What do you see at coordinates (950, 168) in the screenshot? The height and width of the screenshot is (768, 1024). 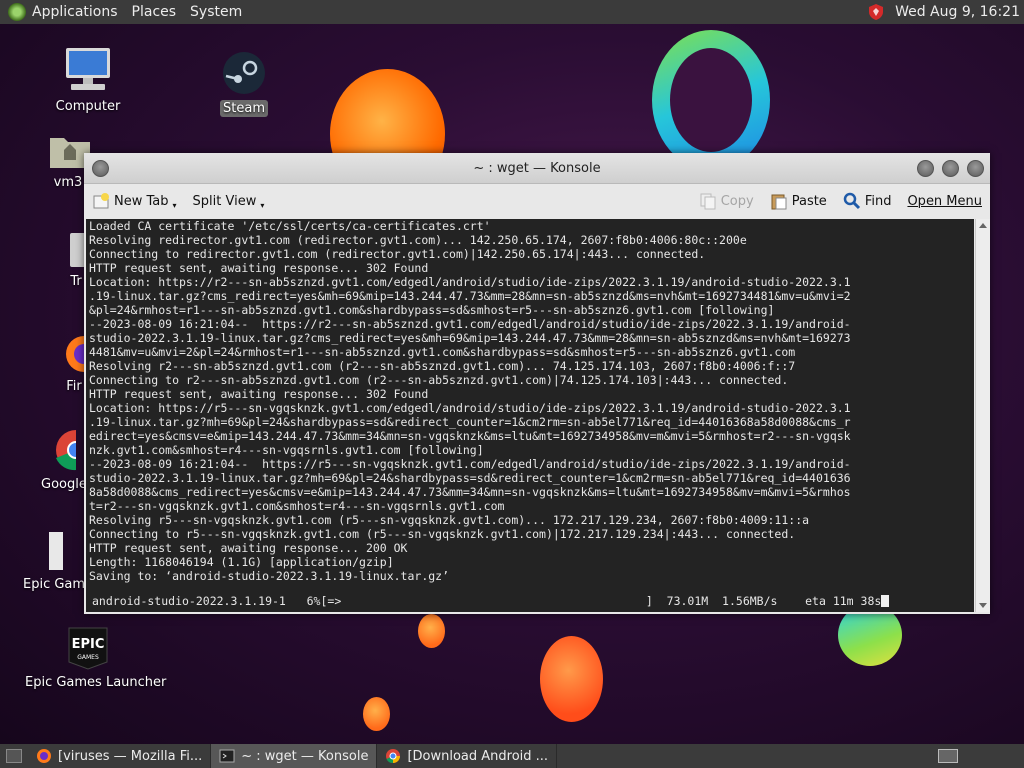 I see `maximize-button` at bounding box center [950, 168].